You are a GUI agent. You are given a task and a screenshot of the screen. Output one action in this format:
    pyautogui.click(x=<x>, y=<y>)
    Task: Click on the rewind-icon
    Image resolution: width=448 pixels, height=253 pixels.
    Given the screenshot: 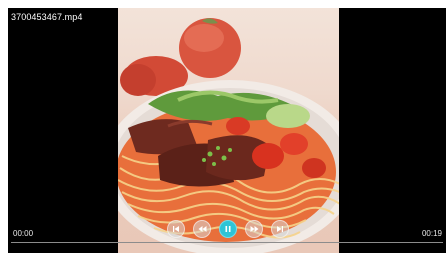 What is the action you would take?
    pyautogui.click(x=202, y=229)
    